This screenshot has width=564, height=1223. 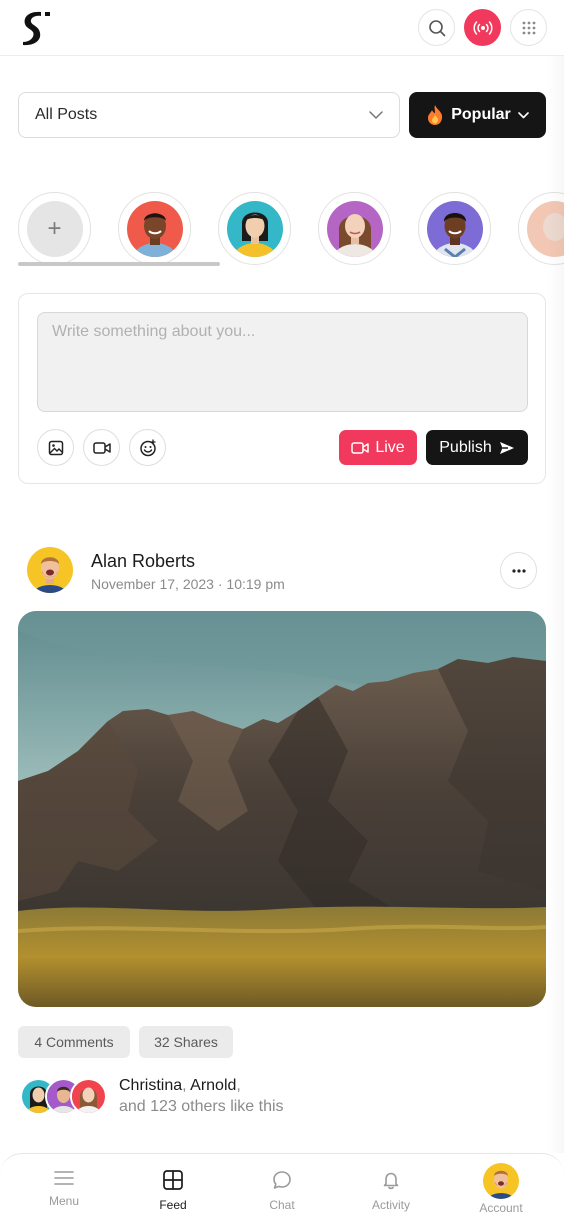 What do you see at coordinates (66, 114) in the screenshot?
I see `post-filter-value: All Posts` at bounding box center [66, 114].